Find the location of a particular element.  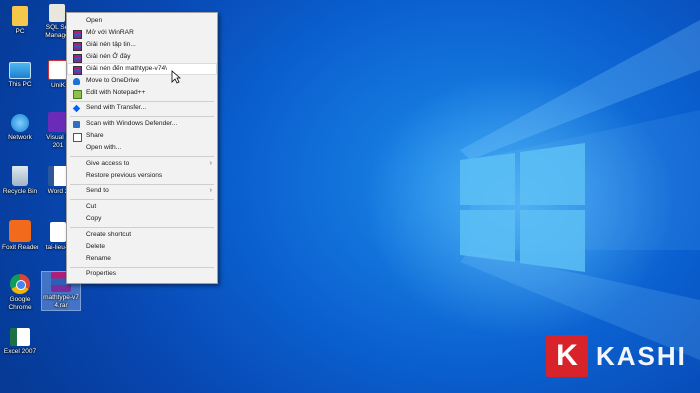

desktop-icon-network: Network is located at coordinates (20, 128).